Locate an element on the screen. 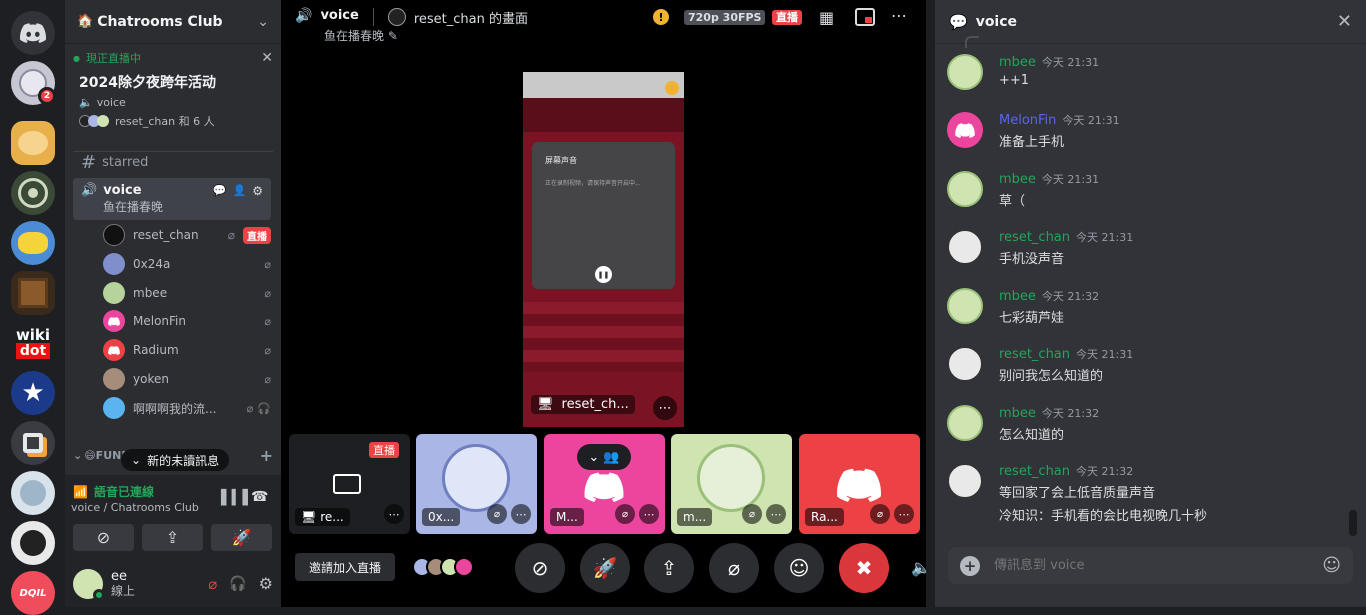 The image size is (1366, 615). chat-header: 💬 voice ✕ is located at coordinates (1150, 22).